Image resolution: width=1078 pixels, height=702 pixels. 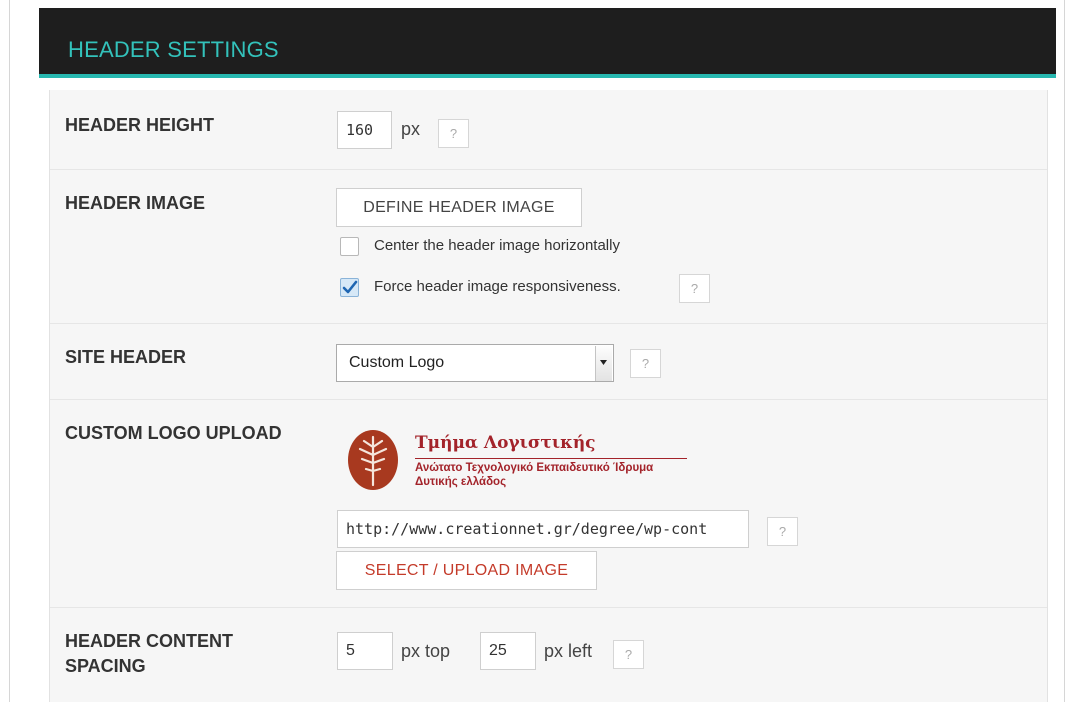 I want to click on logo-divider, so click(x=551, y=458).